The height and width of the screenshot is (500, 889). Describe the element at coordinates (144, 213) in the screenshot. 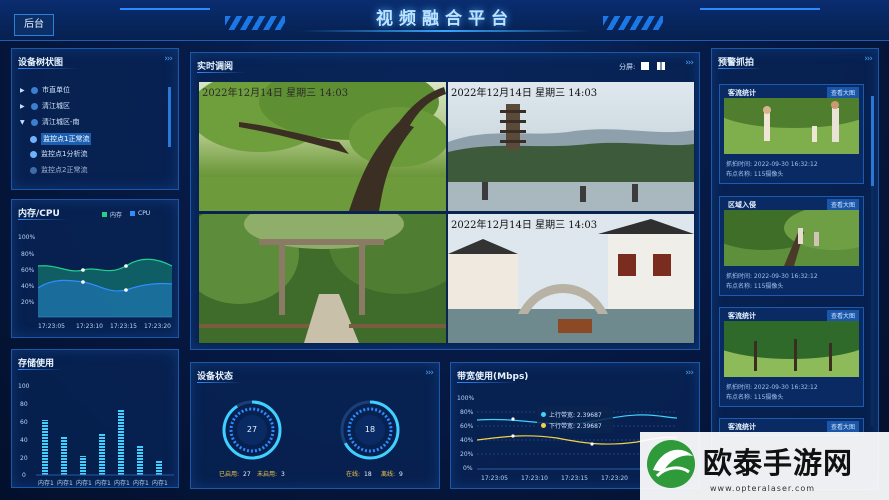

I see `legend-label: CPU` at that location.